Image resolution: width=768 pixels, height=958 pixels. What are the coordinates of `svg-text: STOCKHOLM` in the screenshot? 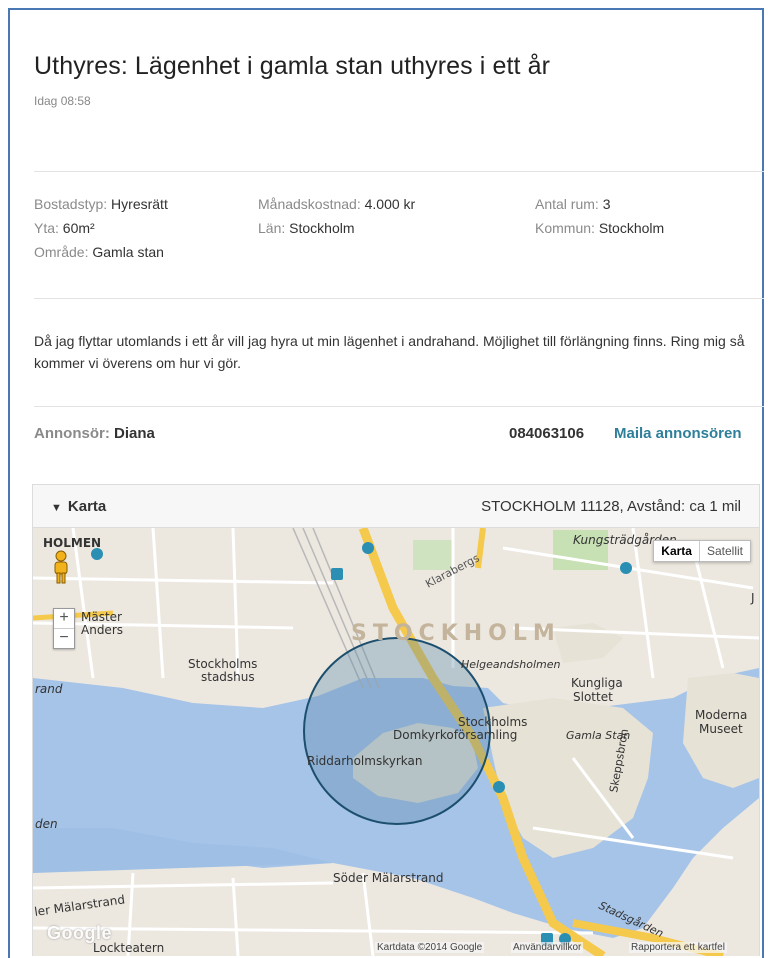 It's located at (456, 633).